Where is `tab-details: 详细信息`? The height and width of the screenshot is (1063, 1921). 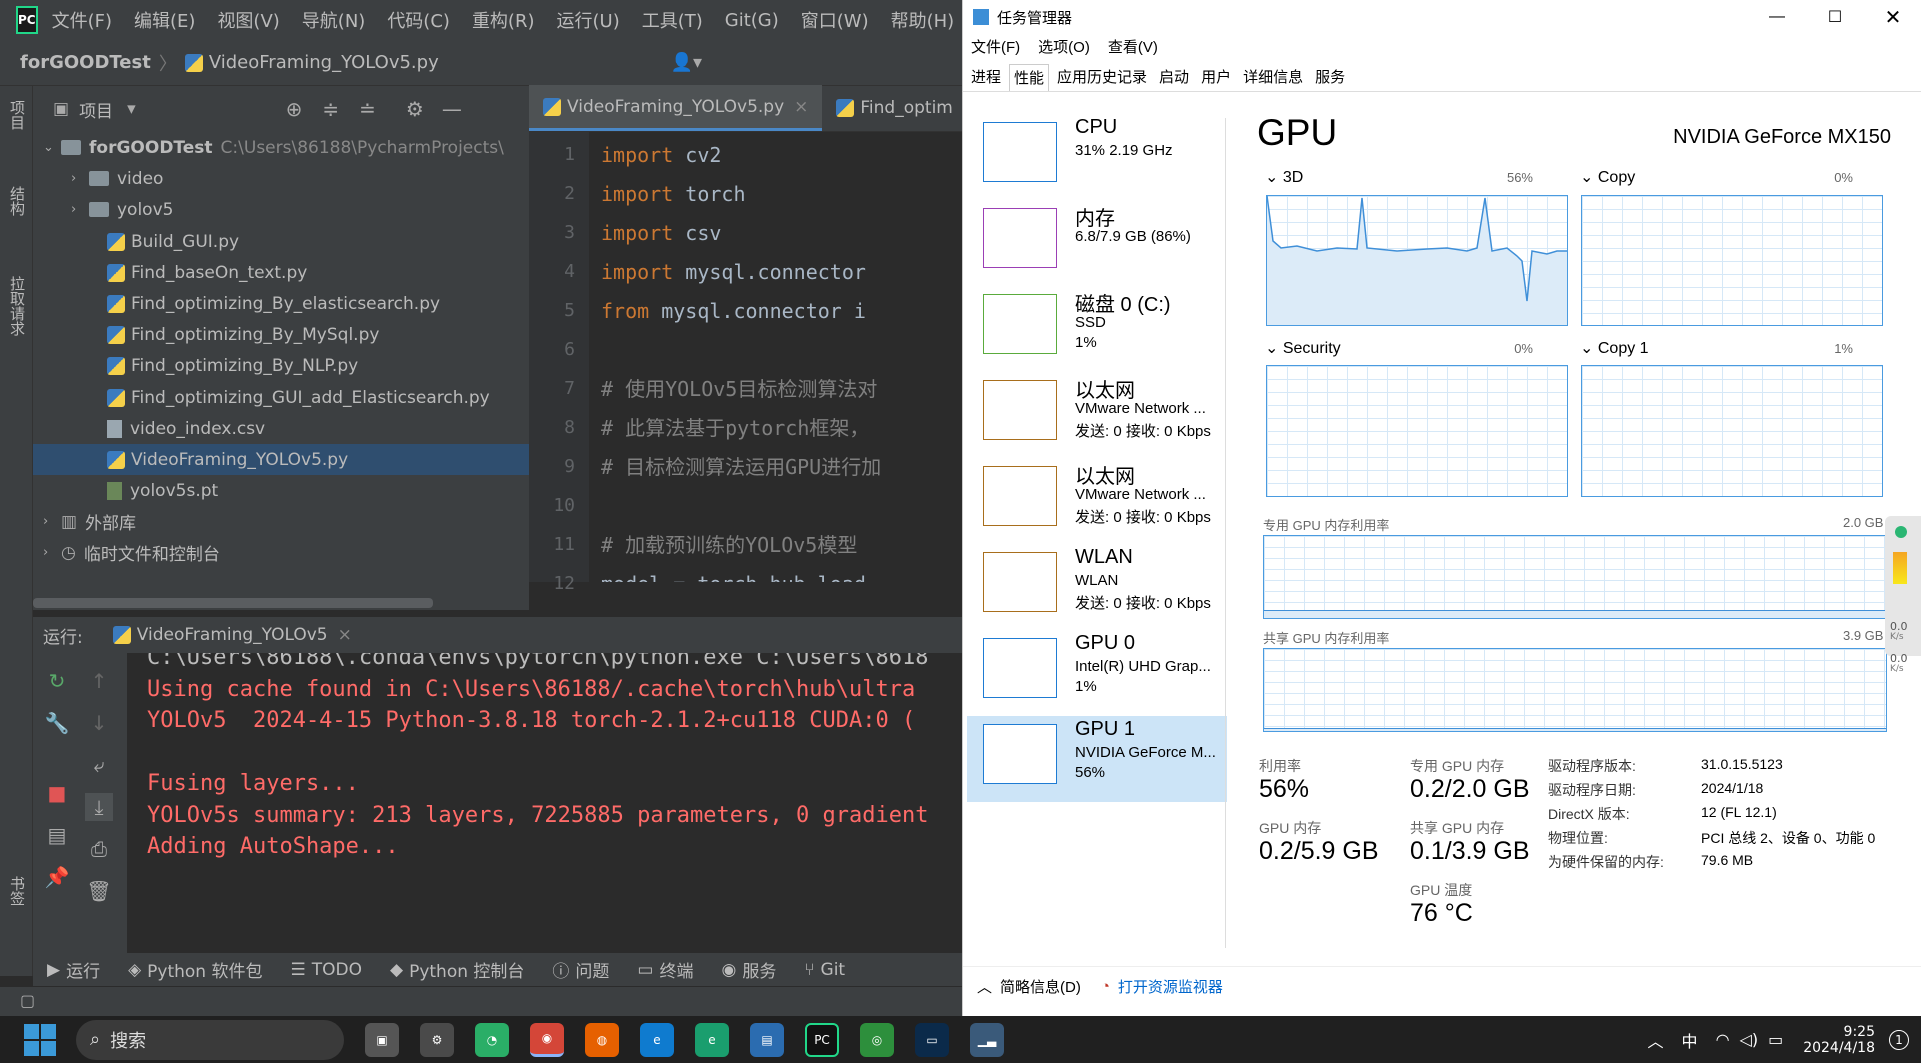 tab-details: 详细信息 is located at coordinates (1273, 77).